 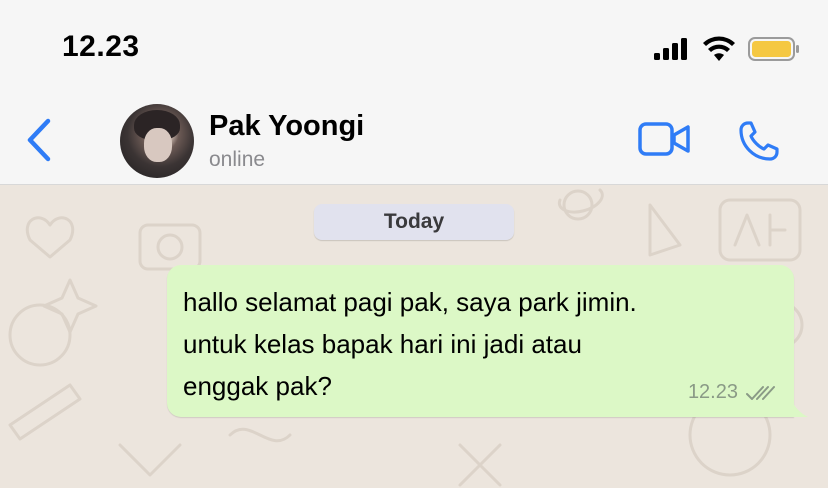 What do you see at coordinates (712, 392) in the screenshot?
I see `message-time: 12.23` at bounding box center [712, 392].